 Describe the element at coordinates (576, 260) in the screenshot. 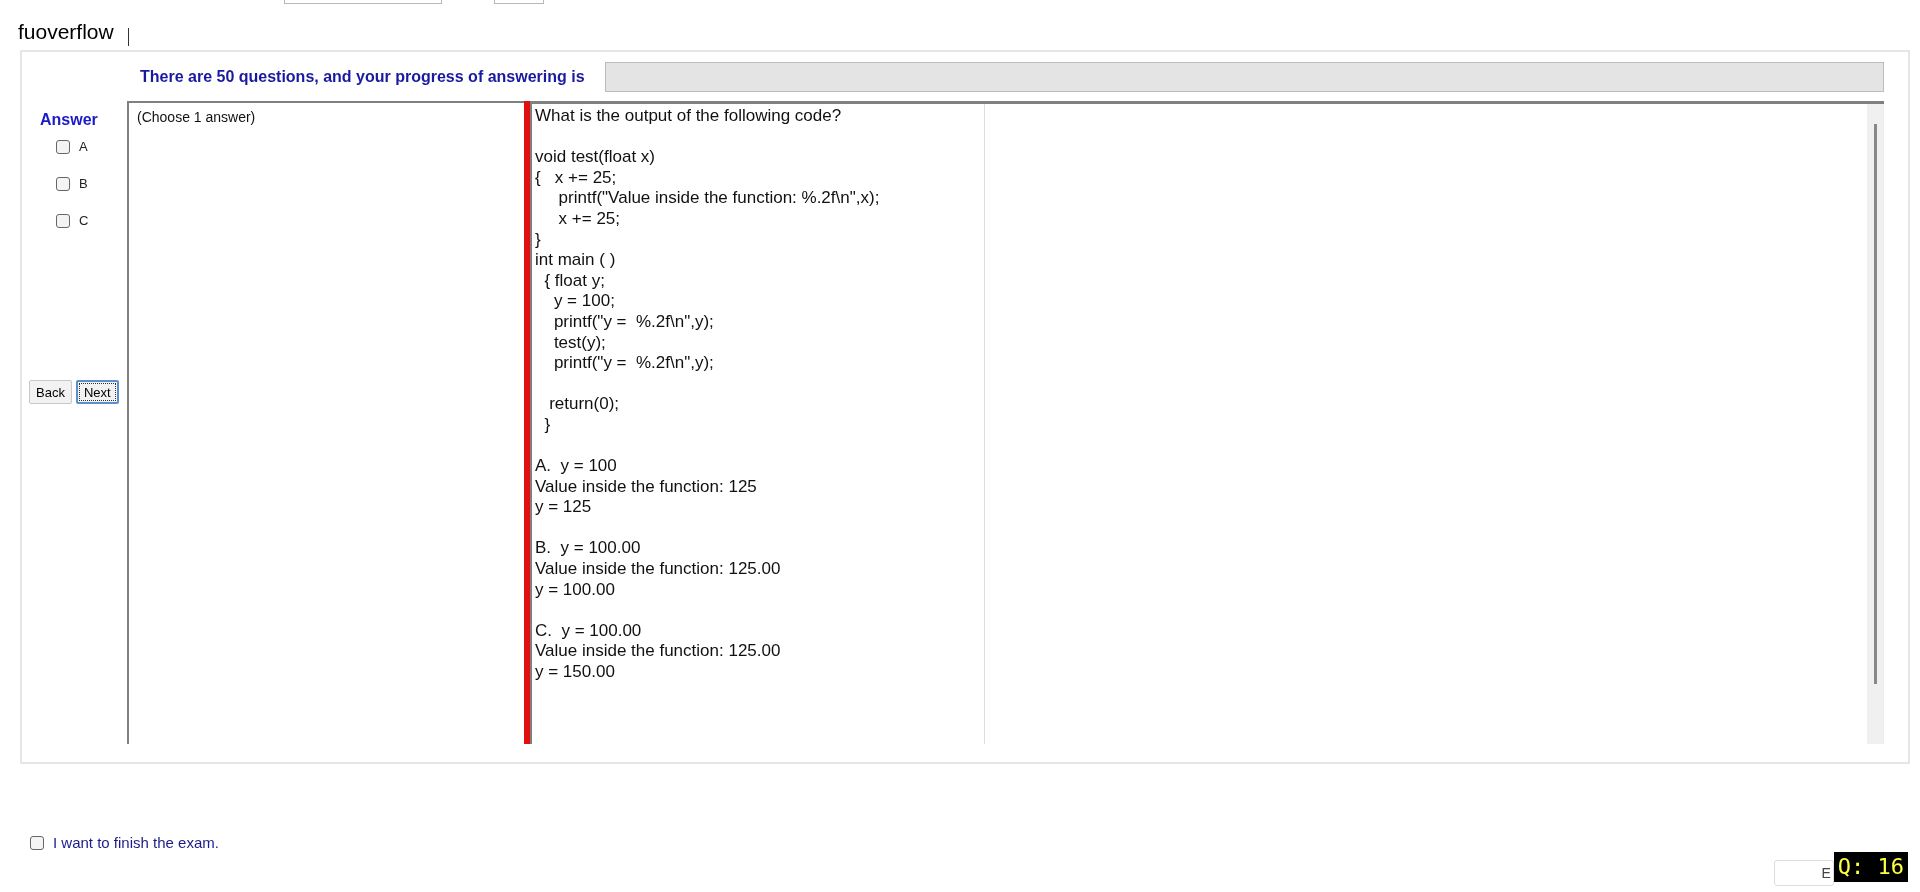

I see `question-line: int main ( )` at that location.